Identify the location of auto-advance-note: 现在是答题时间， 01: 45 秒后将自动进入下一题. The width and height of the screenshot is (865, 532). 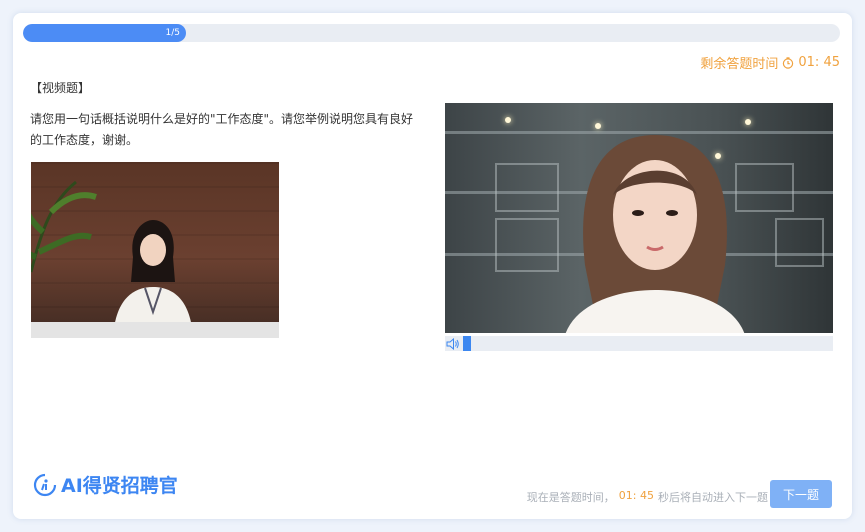
(647, 497).